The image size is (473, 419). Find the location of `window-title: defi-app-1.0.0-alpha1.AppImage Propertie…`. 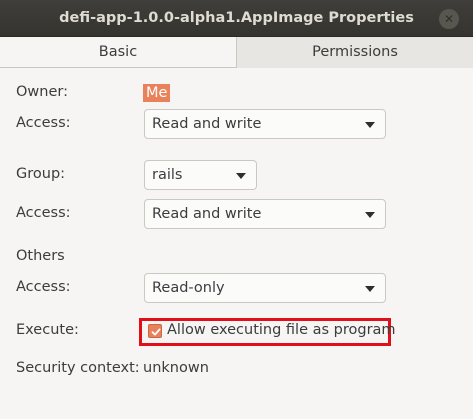

window-title: defi-app-1.0.0-alpha1.AppImage Propertie… is located at coordinates (236, 18).